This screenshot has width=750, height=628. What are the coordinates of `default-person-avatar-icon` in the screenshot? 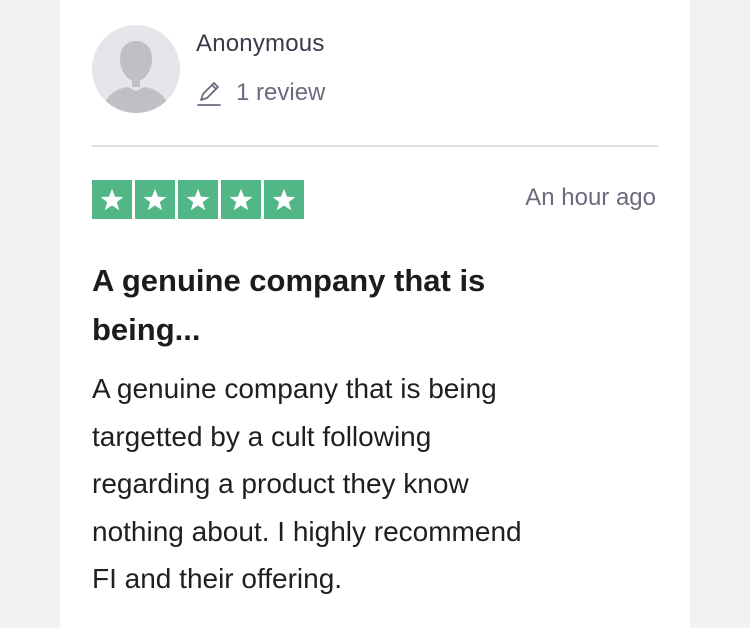 It's located at (136, 69).